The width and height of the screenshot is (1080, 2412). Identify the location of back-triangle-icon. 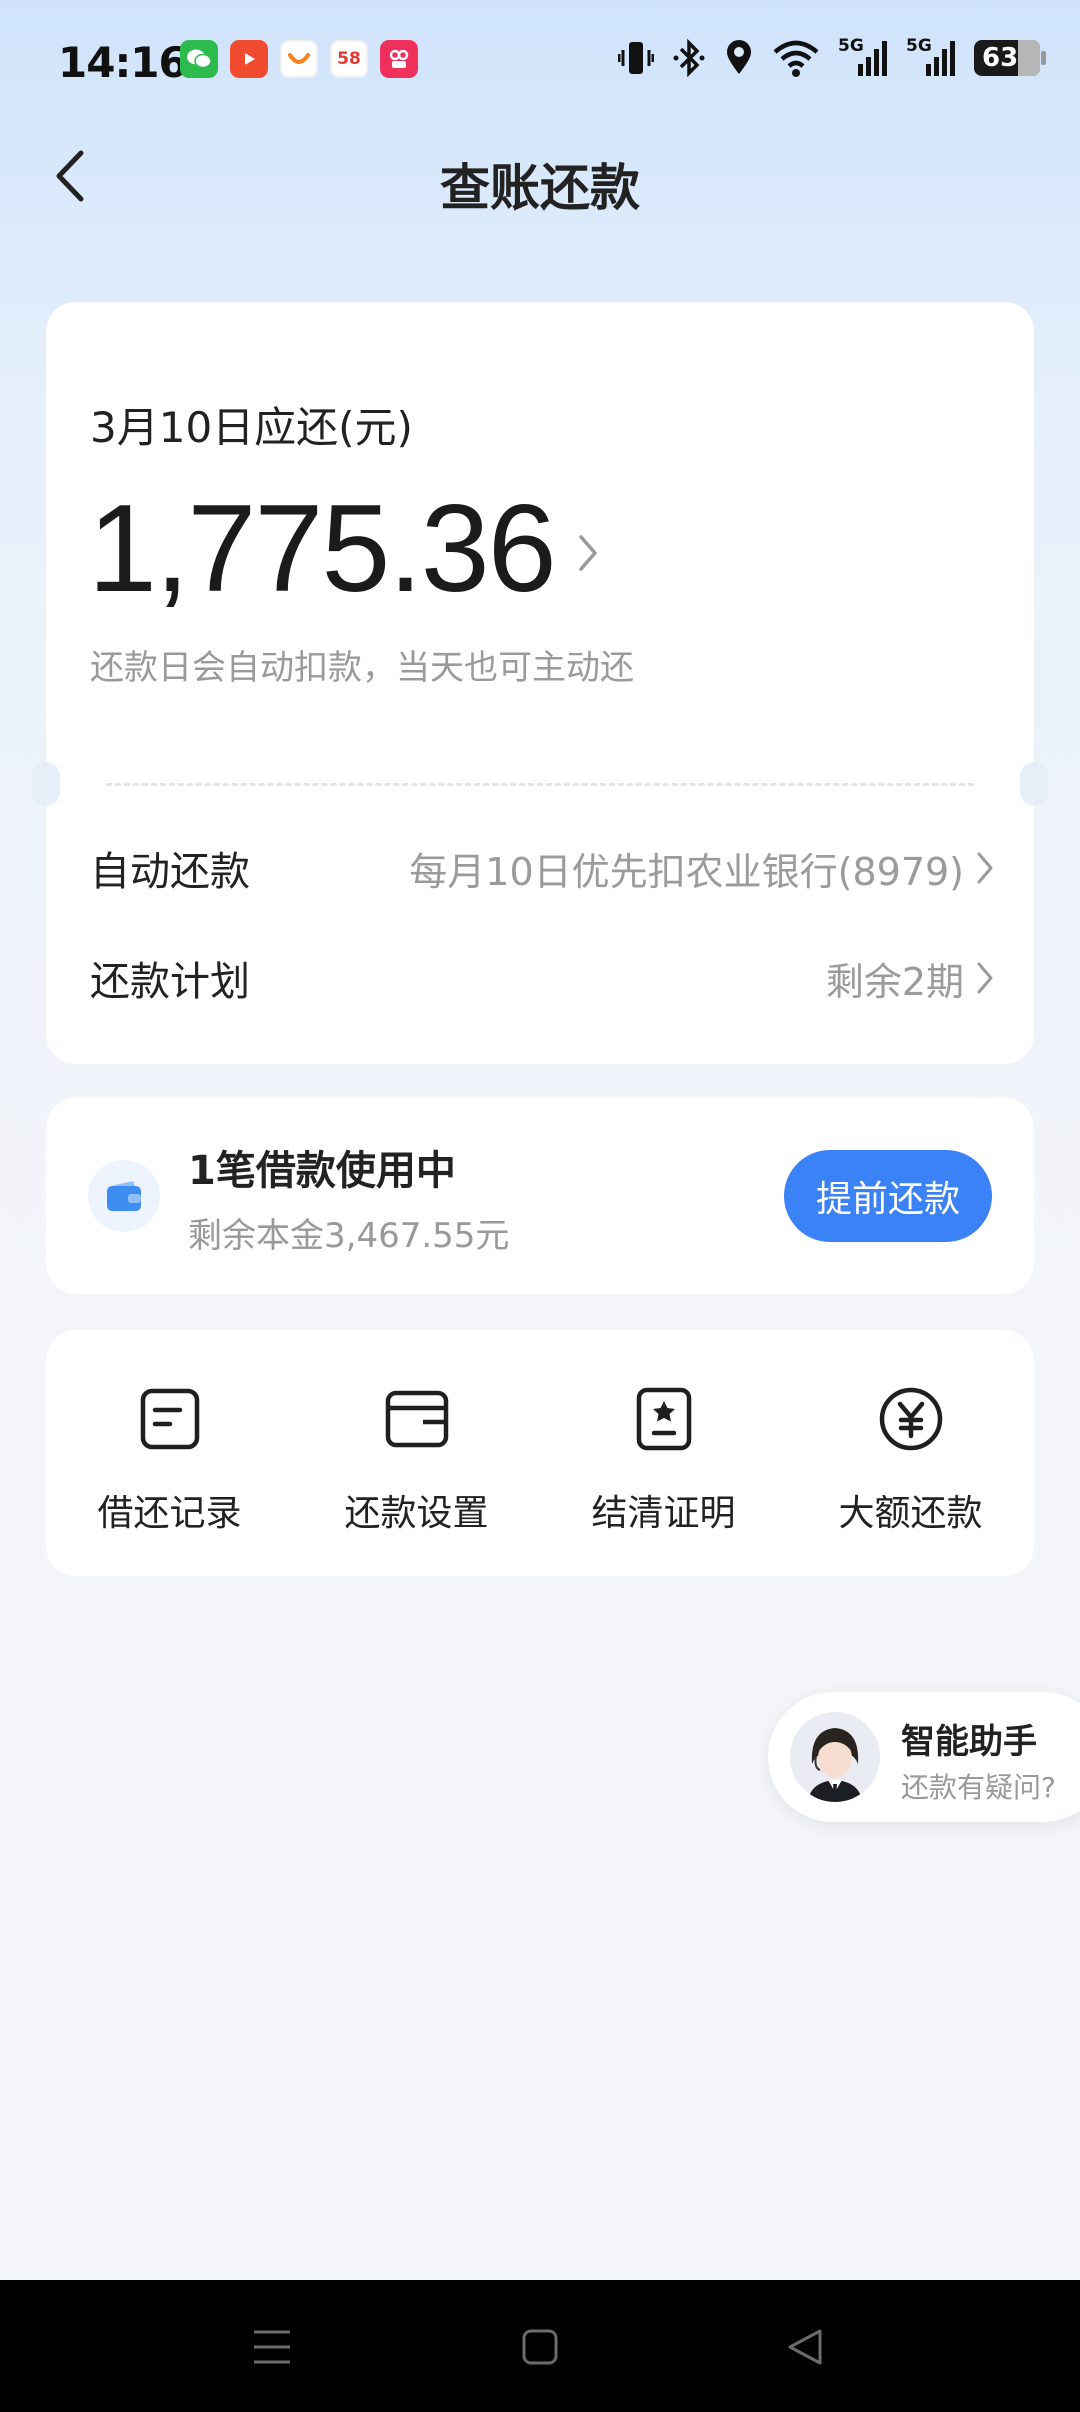
(805, 2347).